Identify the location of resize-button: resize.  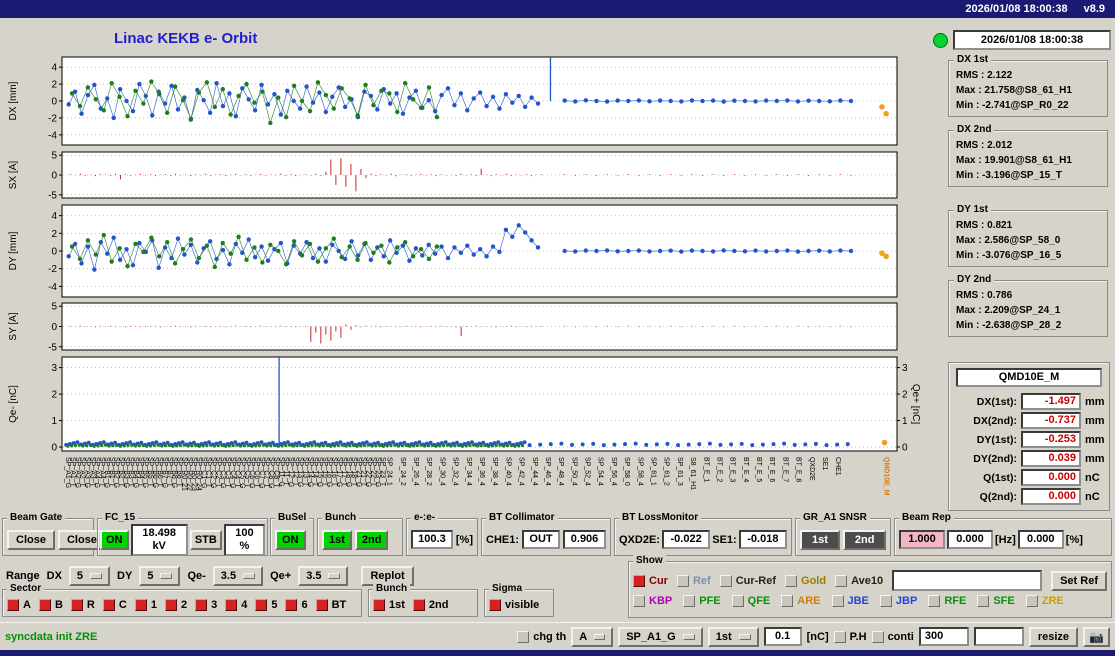
(1053, 636).